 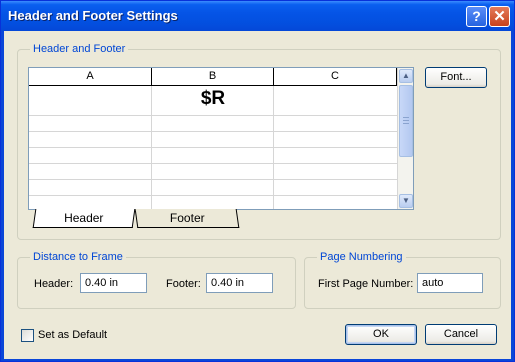 I want to click on cancel-button: Cancel, so click(x=461, y=334).